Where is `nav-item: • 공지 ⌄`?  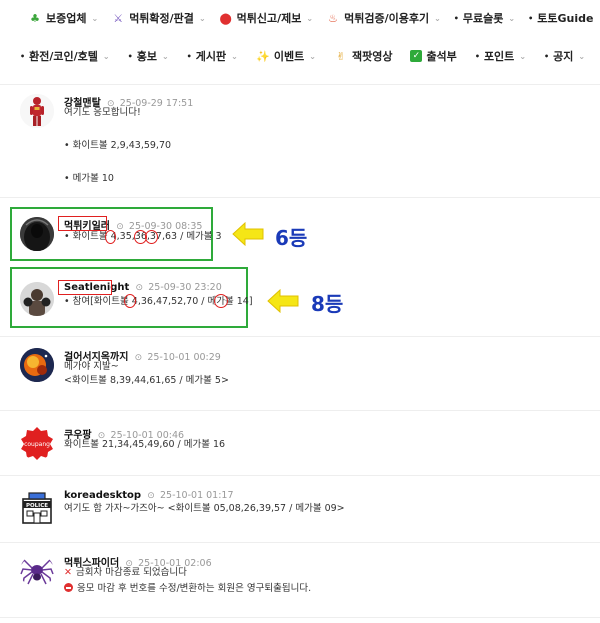 nav-item: • 공지 ⌄ is located at coordinates (564, 56).